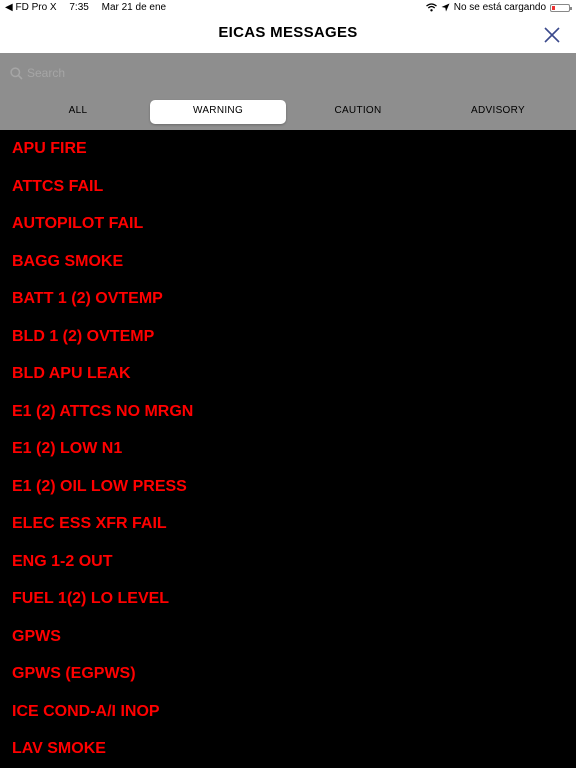  Describe the element at coordinates (288, 599) in the screenshot. I see `message-row: FUEL 1(2) LO LEVEL` at that location.